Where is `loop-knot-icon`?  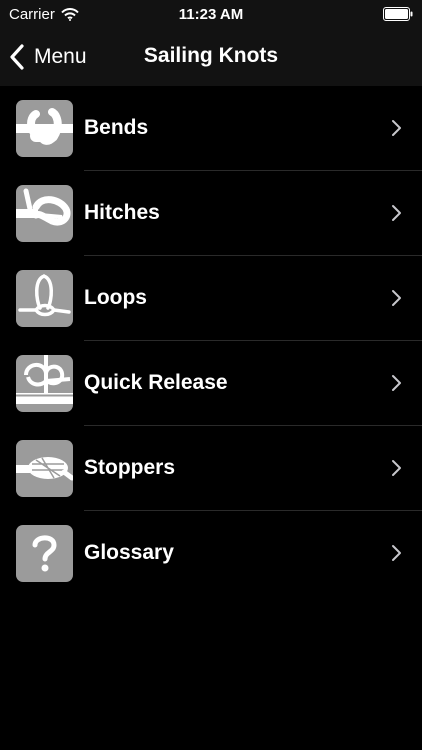 loop-knot-icon is located at coordinates (44, 298).